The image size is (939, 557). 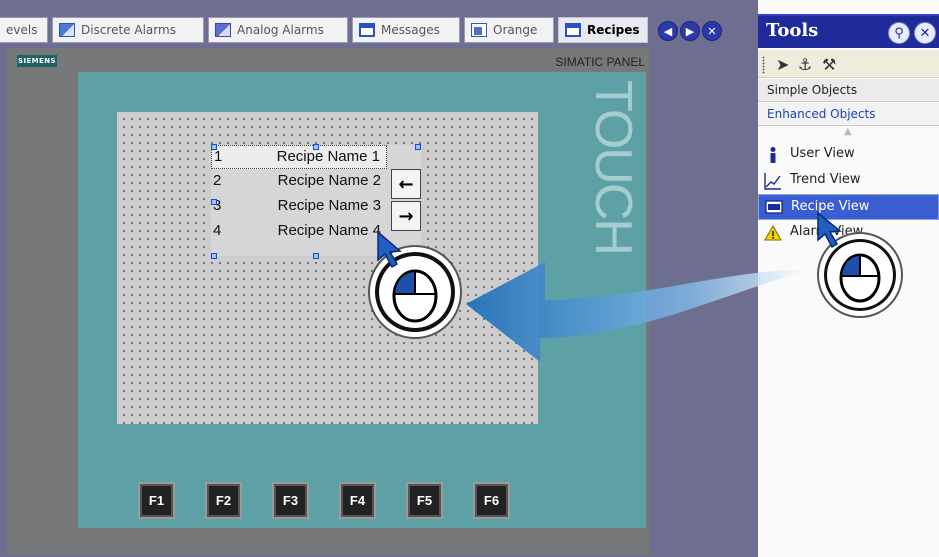 What do you see at coordinates (218, 156) in the screenshot?
I see `recipe-number: 1` at bounding box center [218, 156].